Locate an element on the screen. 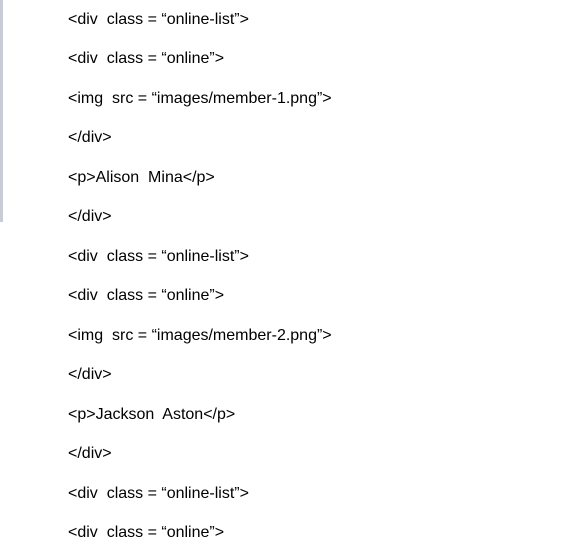  code-line: <p>Jackson Aston</p> is located at coordinates (152, 414).